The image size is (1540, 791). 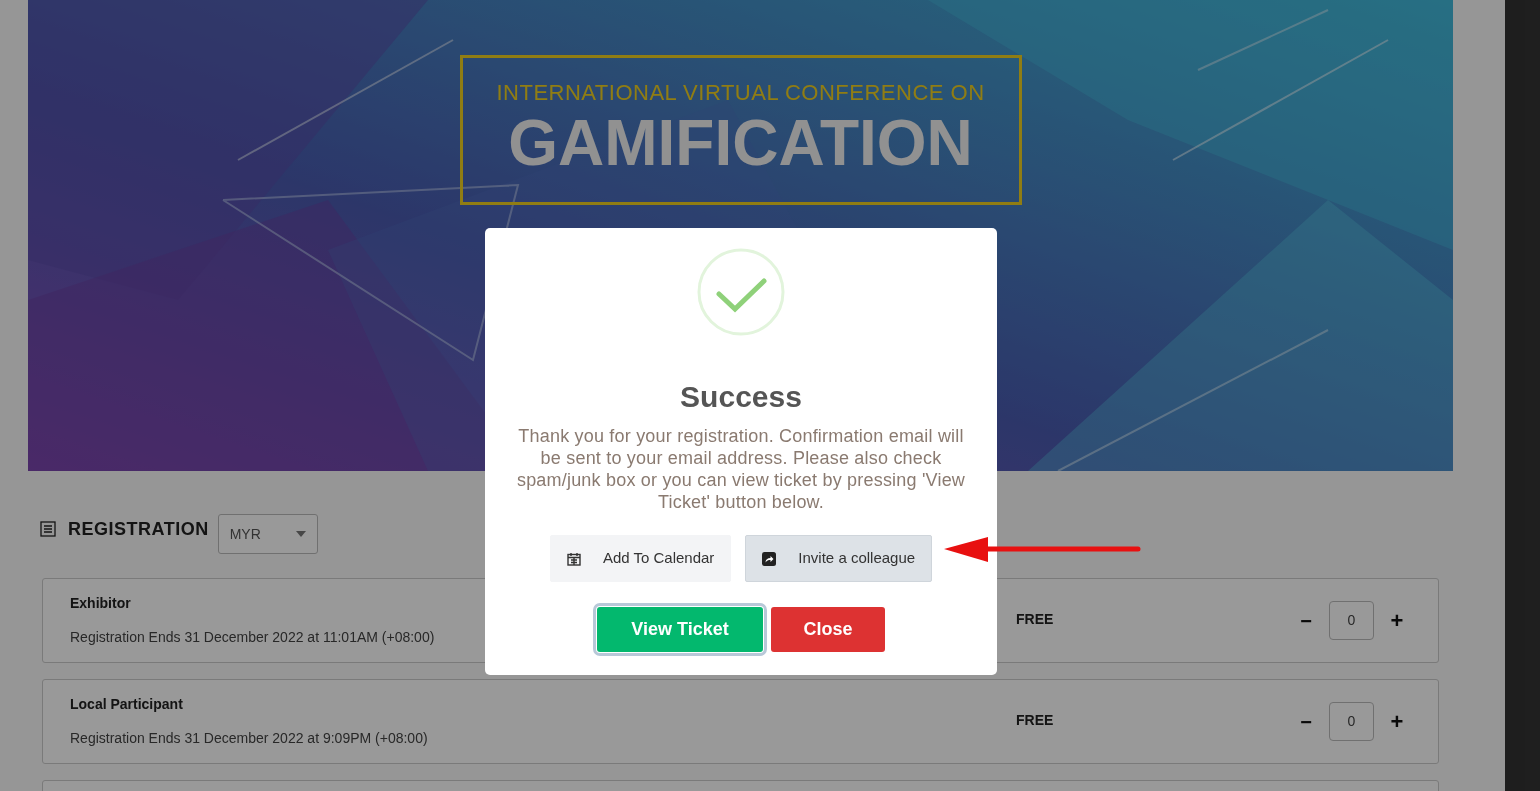 What do you see at coordinates (640, 558) in the screenshot?
I see `dialog-link-button: Add To Calendar` at bounding box center [640, 558].